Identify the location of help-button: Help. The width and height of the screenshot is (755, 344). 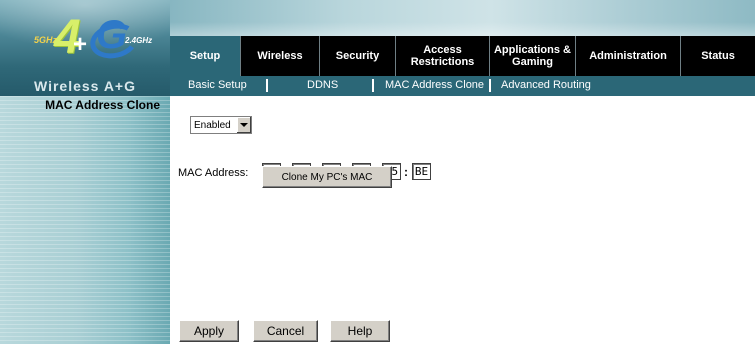
(360, 331).